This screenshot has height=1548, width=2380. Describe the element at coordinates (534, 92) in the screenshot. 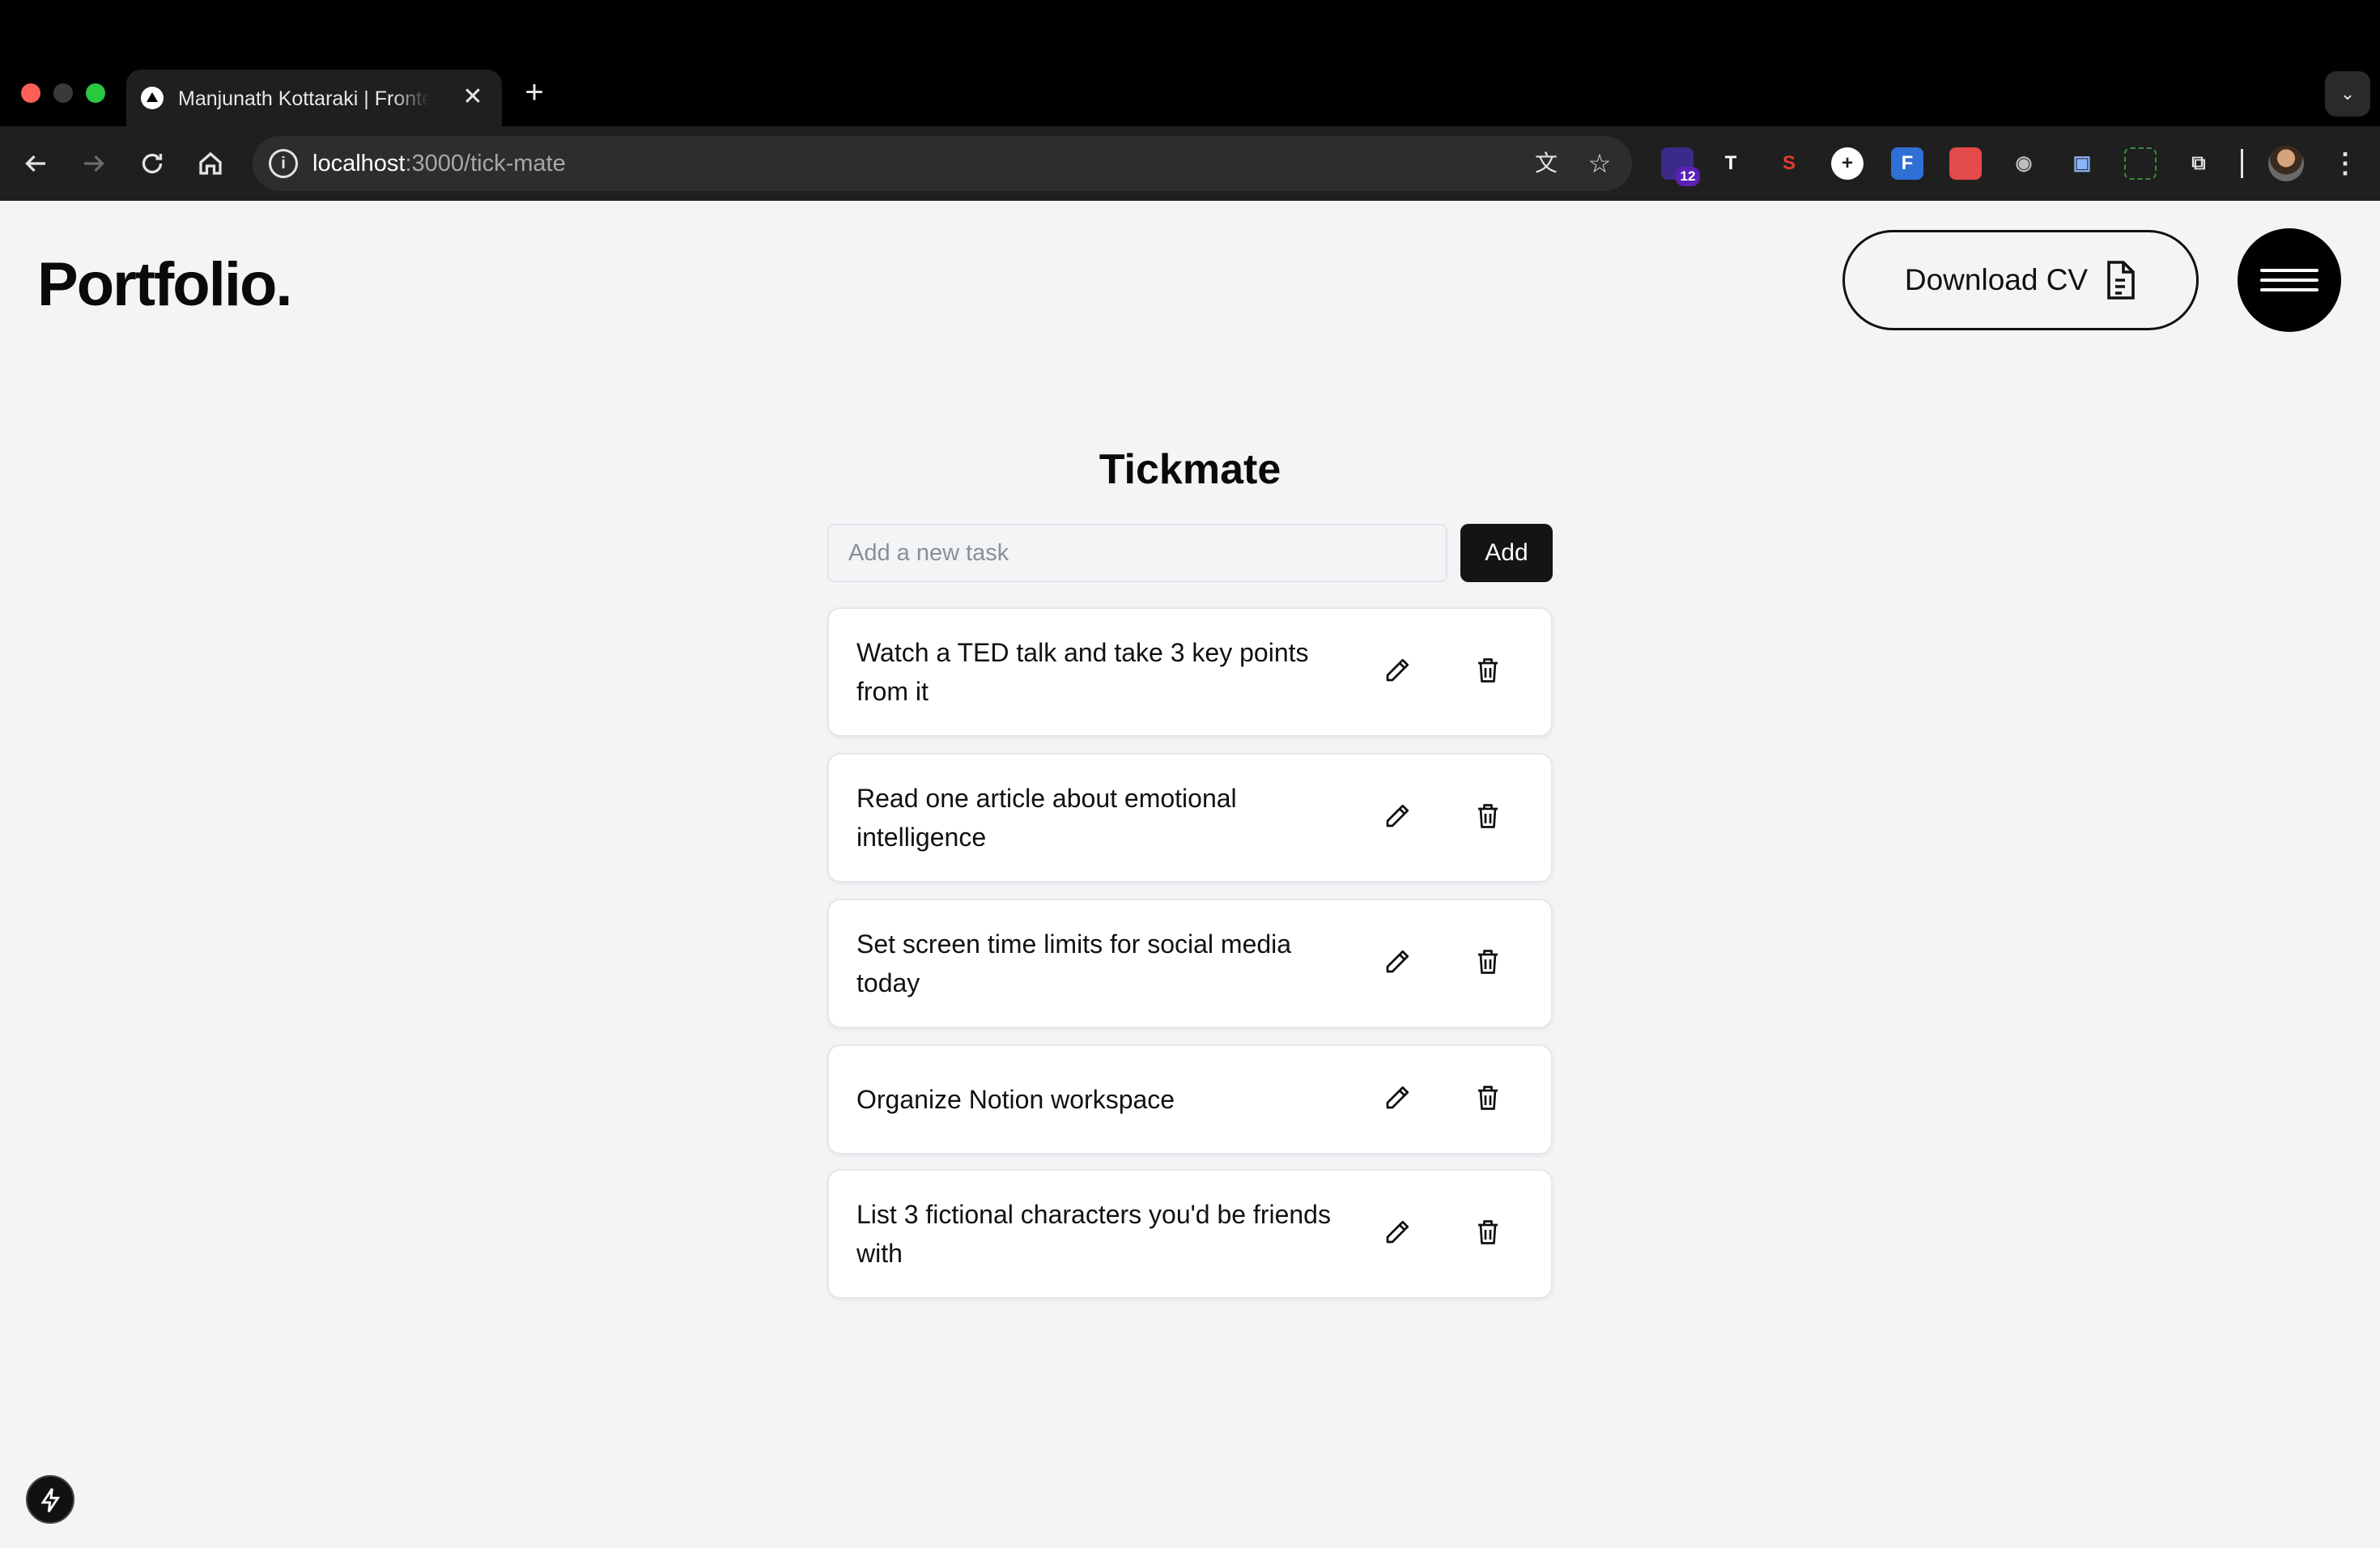

I see `new-tab-button: +` at that location.